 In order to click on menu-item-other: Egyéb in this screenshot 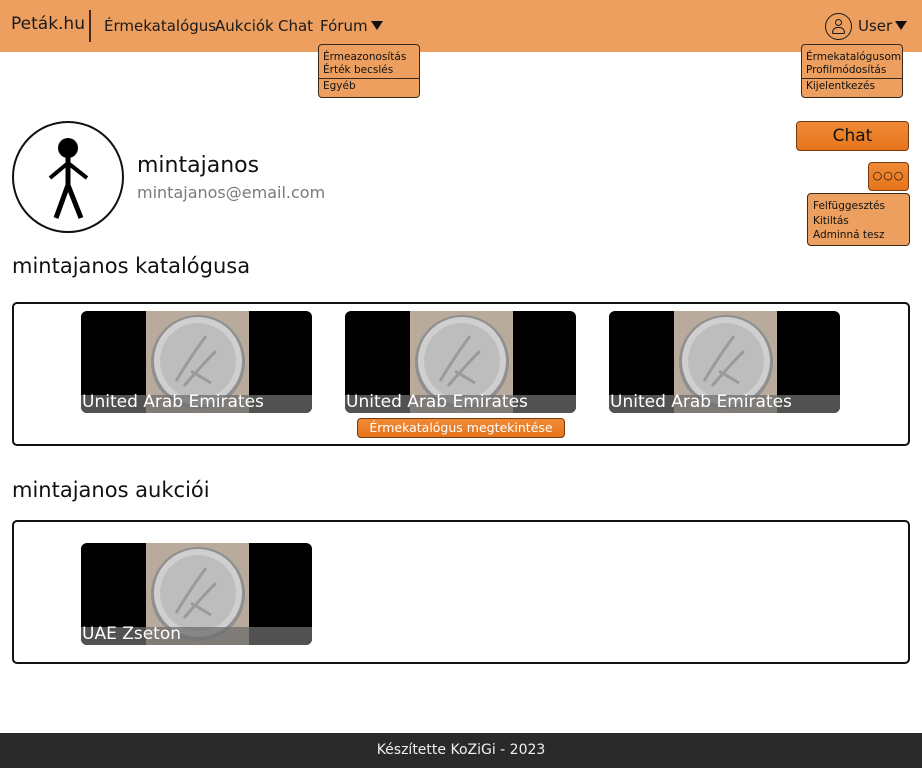, I will do `click(369, 86)`.